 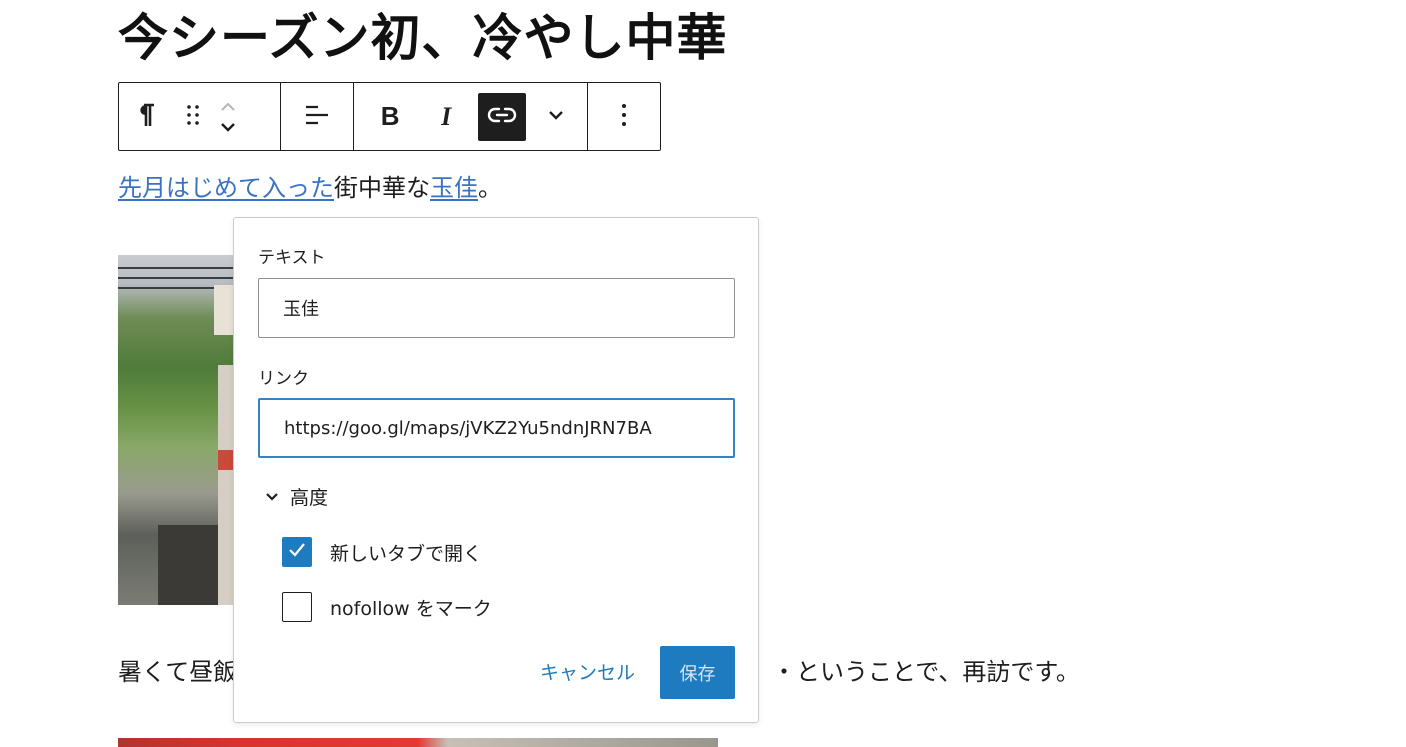 What do you see at coordinates (226, 188) in the screenshot?
I see `paragraph-link-1: 先月はじめて入った` at bounding box center [226, 188].